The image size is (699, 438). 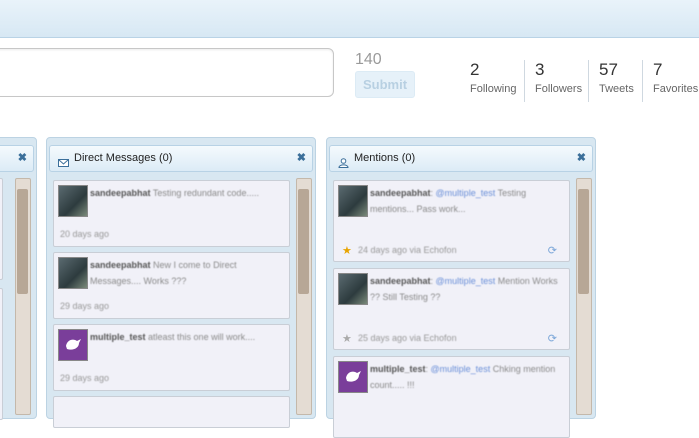 I want to click on stat-favorites-count: 7, so click(x=658, y=69).